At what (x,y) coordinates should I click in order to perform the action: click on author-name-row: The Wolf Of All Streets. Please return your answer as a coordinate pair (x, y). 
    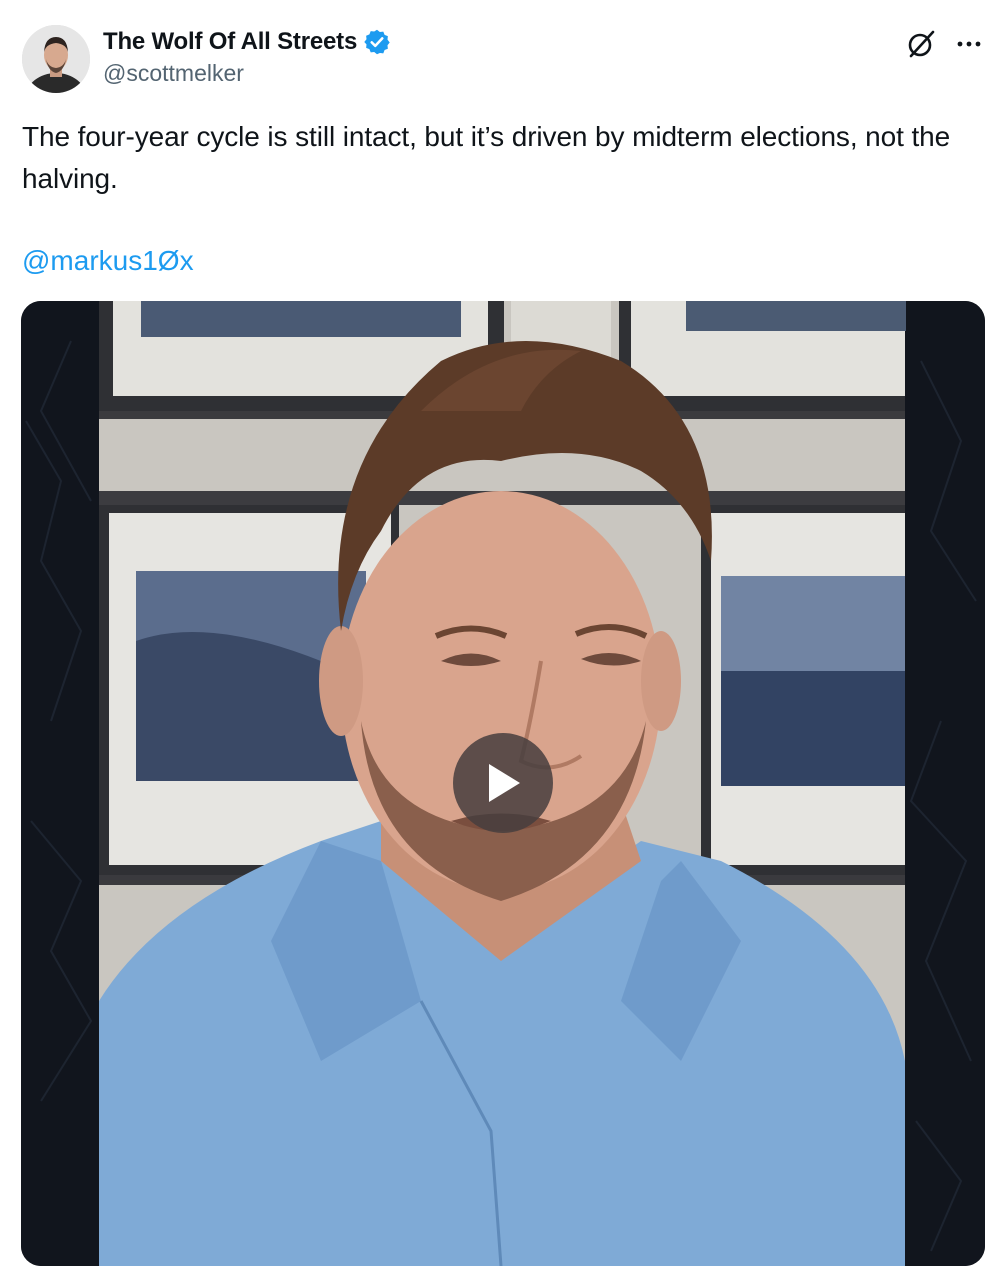
    Looking at the image, I should click on (247, 42).